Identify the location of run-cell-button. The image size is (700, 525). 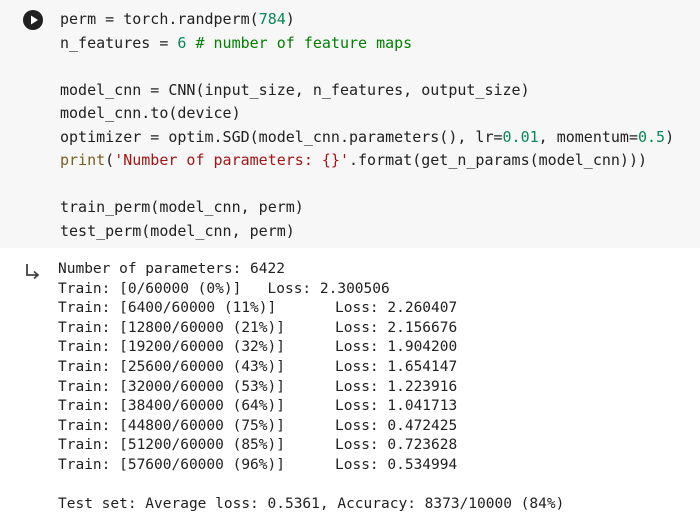
(33, 20).